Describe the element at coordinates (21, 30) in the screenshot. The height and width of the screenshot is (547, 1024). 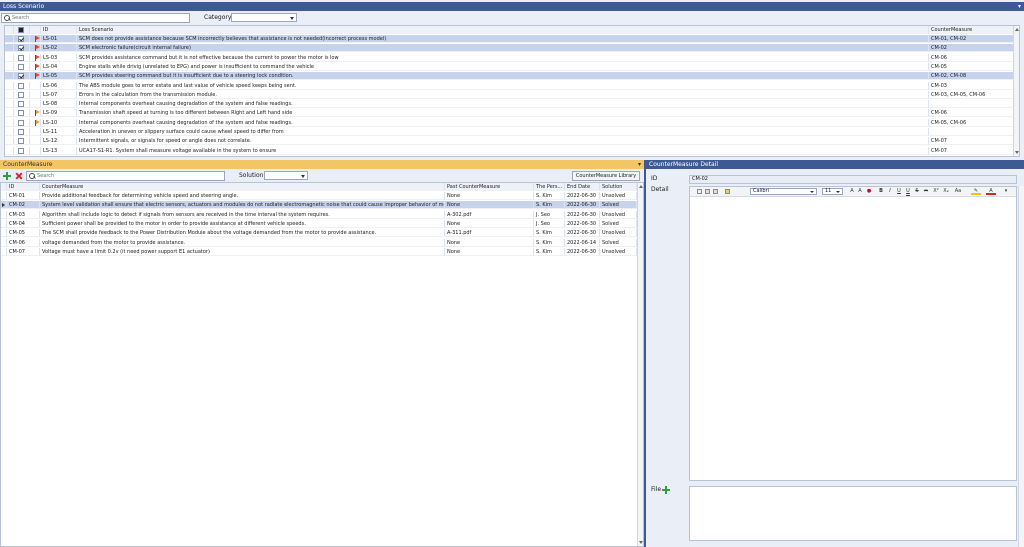
I see `select-all-checkbox` at that location.